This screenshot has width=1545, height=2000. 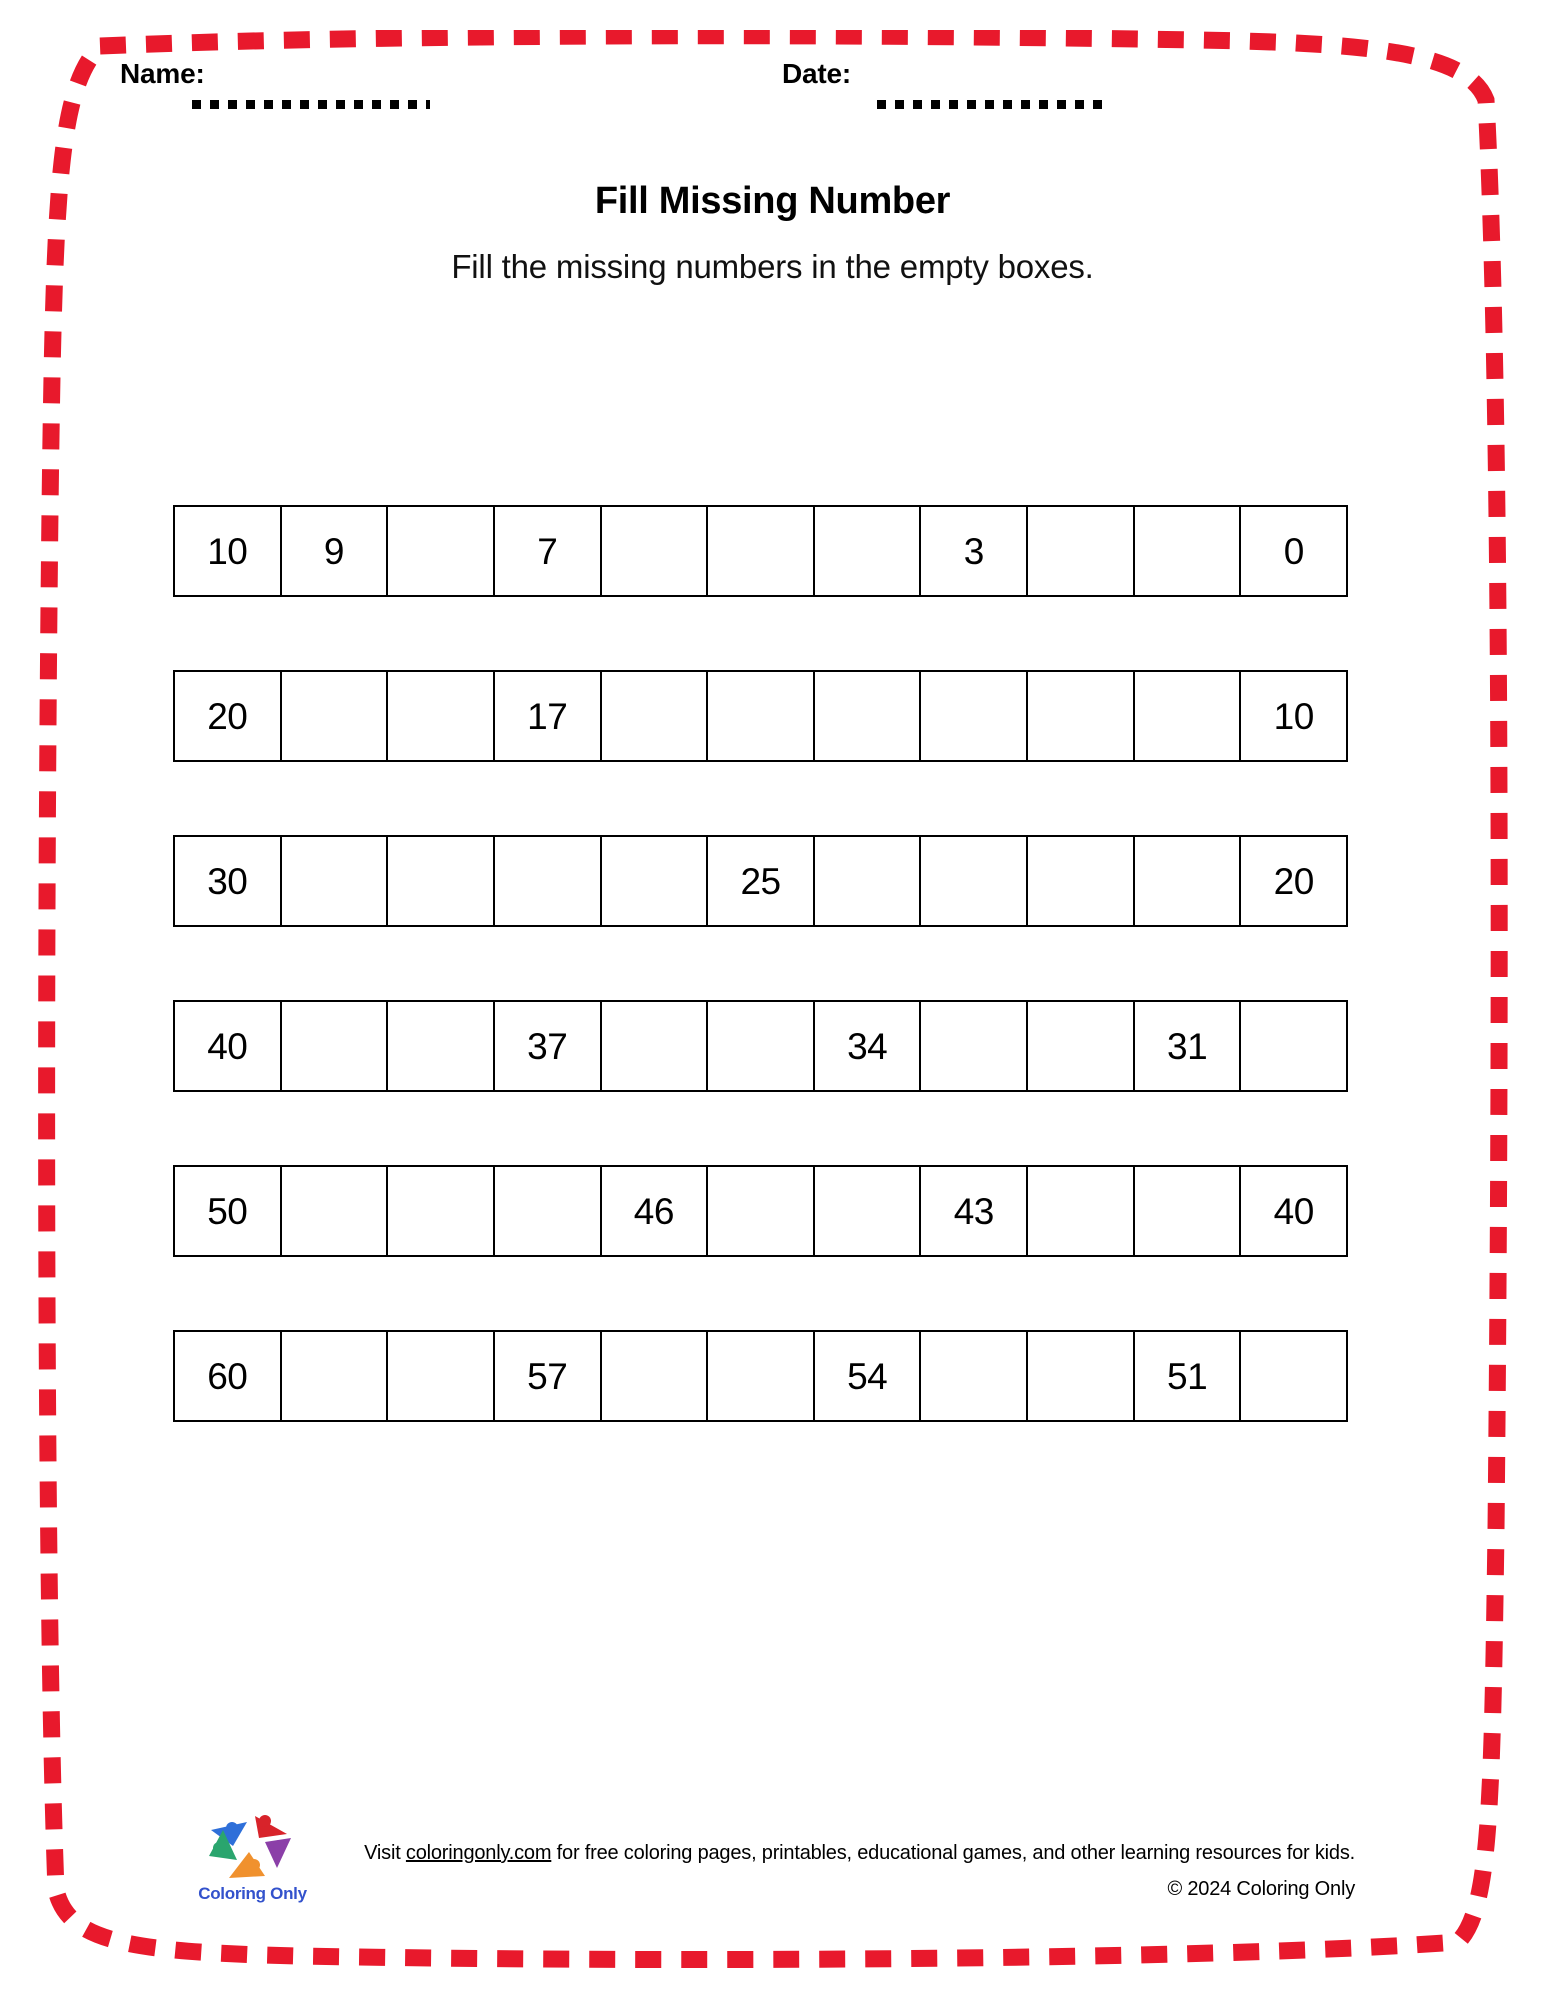 What do you see at coordinates (228, 881) in the screenshot?
I see `number-cell: 30` at bounding box center [228, 881].